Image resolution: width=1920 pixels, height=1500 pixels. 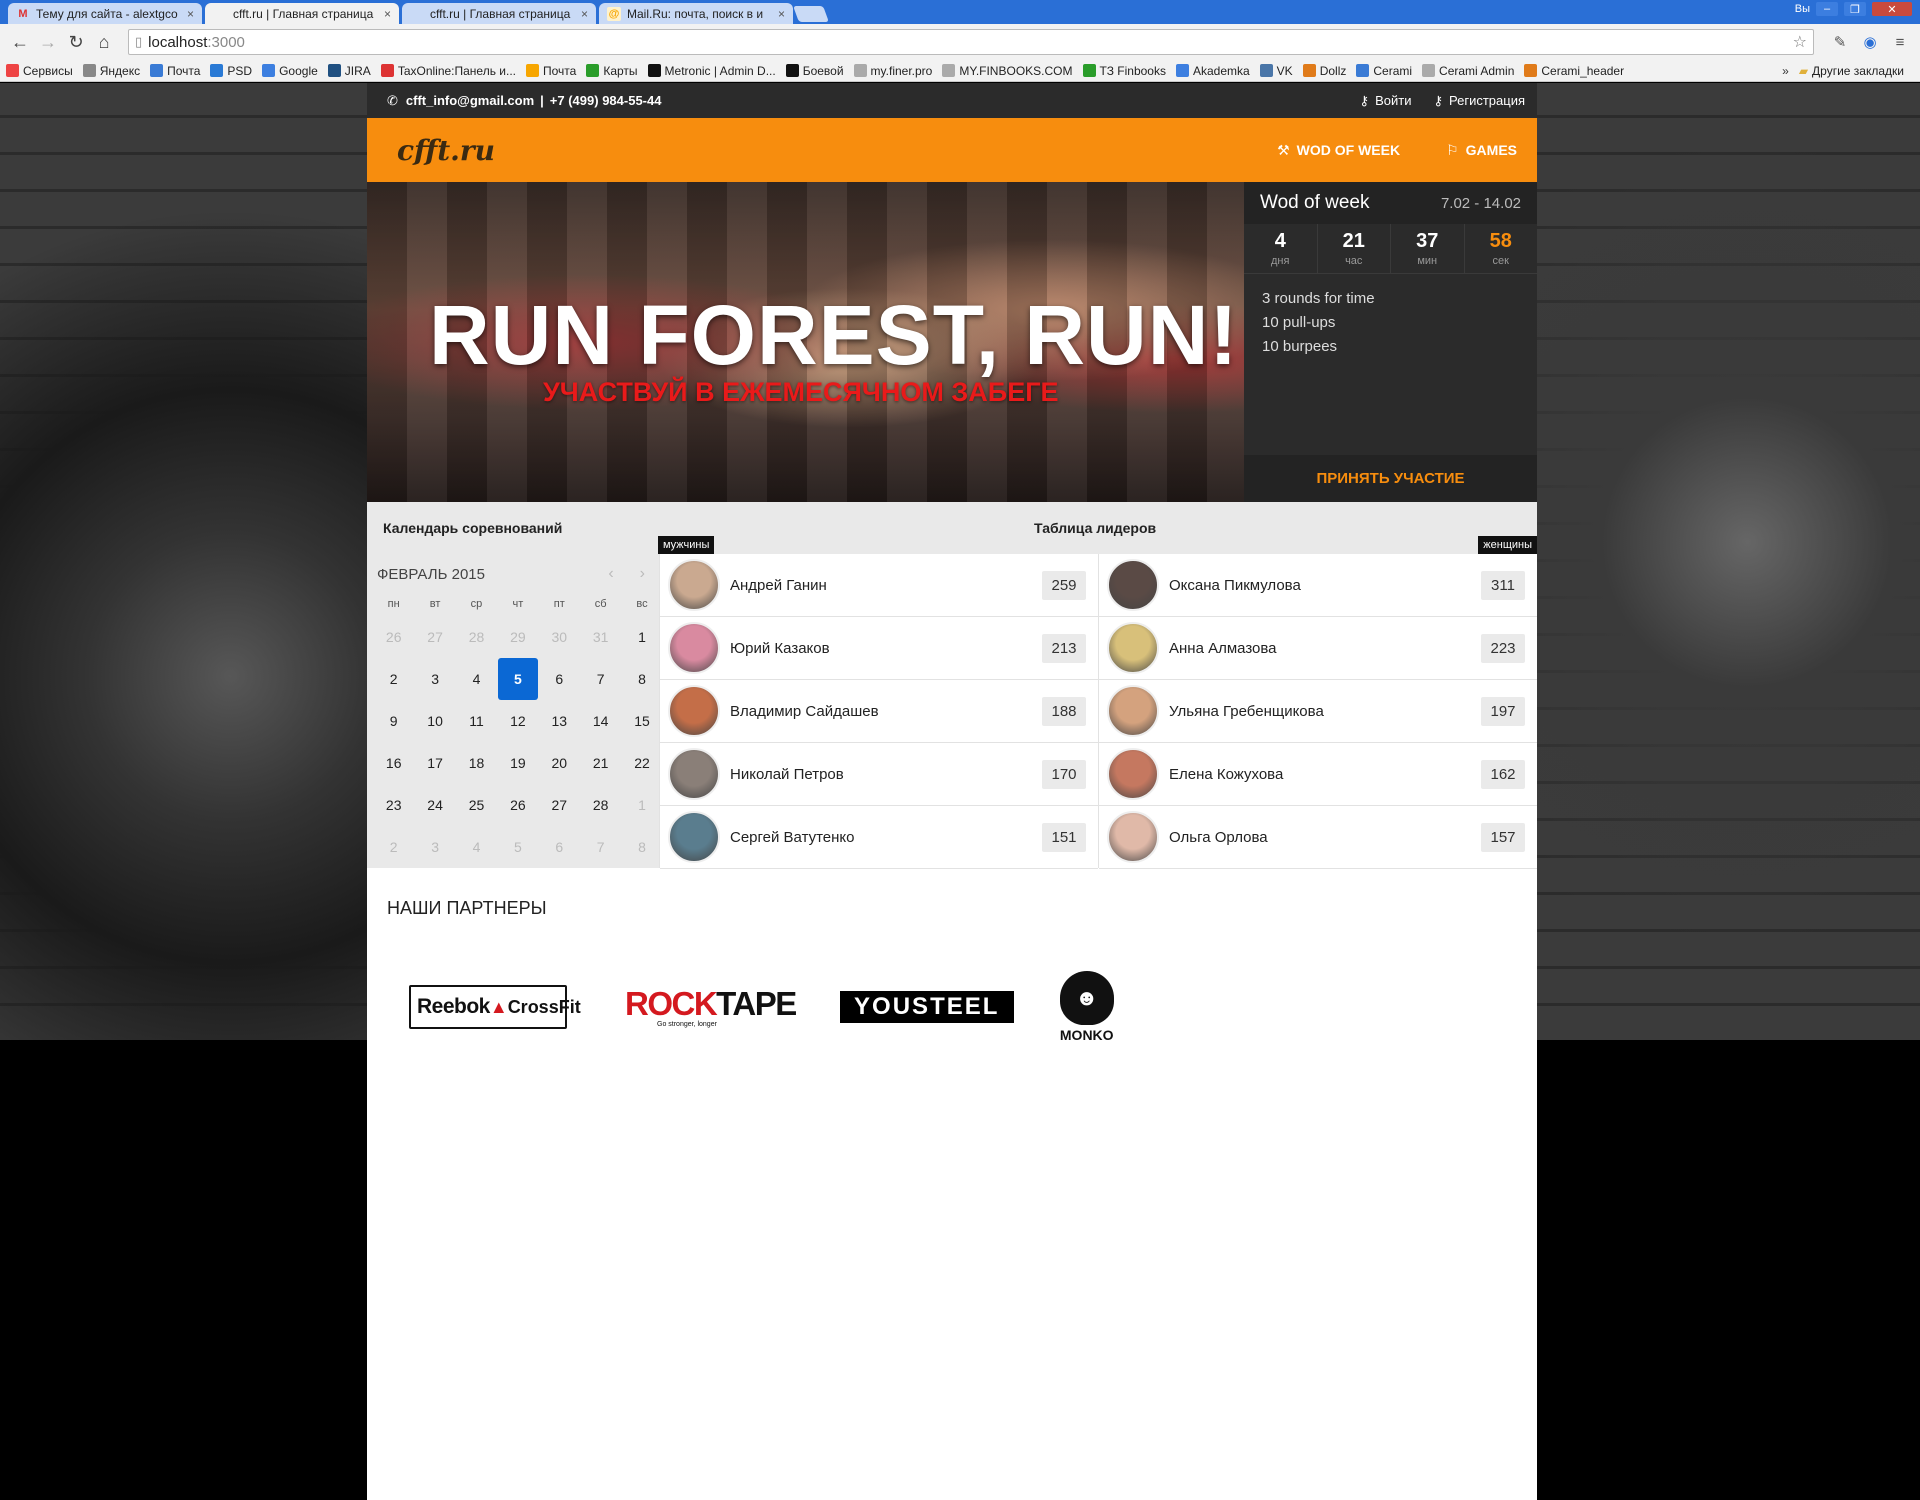 What do you see at coordinates (1276, 71) in the screenshot?
I see `bookmark-item: VK` at bounding box center [1276, 71].